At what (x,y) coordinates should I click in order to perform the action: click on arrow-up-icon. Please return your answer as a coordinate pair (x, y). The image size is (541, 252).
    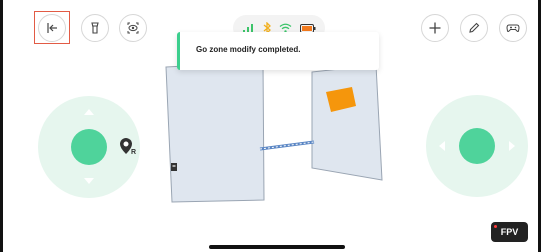
    Looking at the image, I should click on (89, 112).